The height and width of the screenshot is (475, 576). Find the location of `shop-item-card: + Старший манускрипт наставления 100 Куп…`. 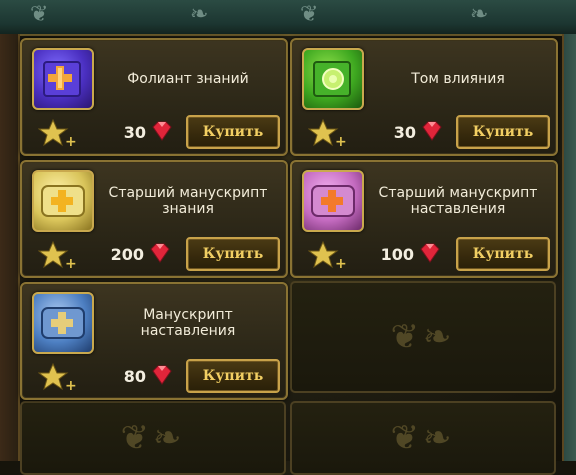

shop-item-card: + Старший манускрипт наставления 100 Куп… is located at coordinates (424, 219).